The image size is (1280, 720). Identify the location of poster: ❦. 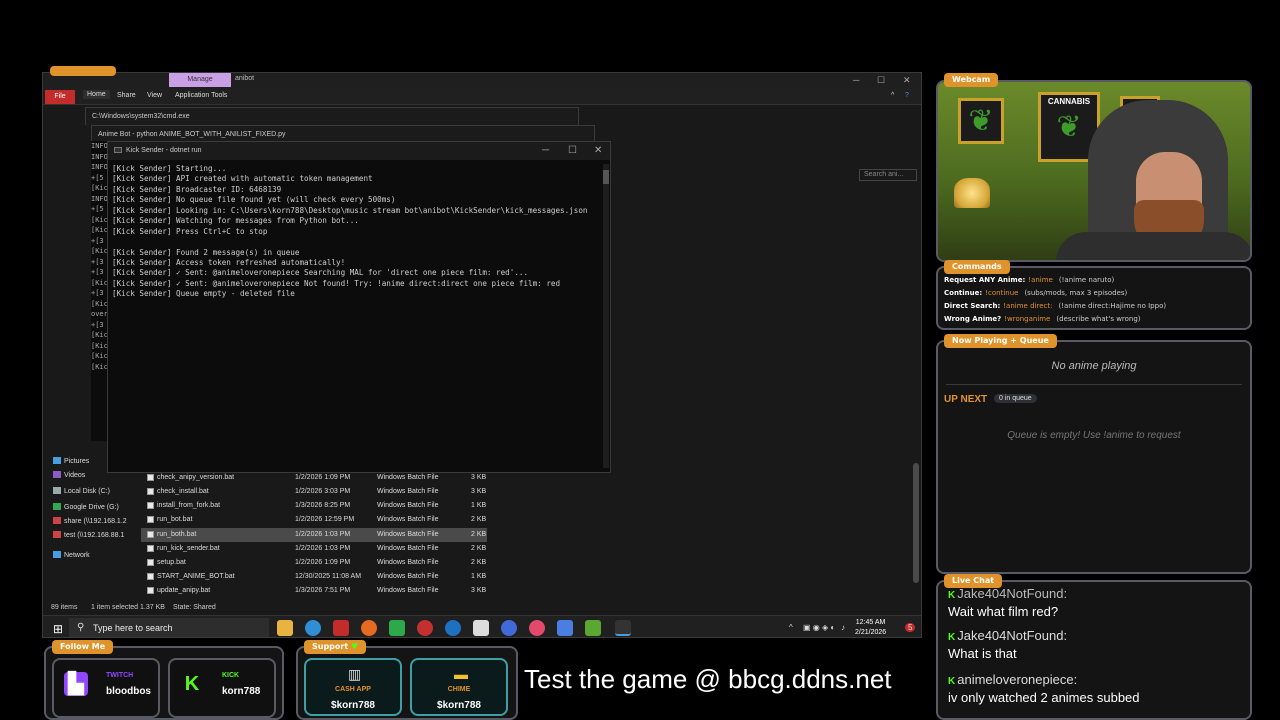
(981, 121).